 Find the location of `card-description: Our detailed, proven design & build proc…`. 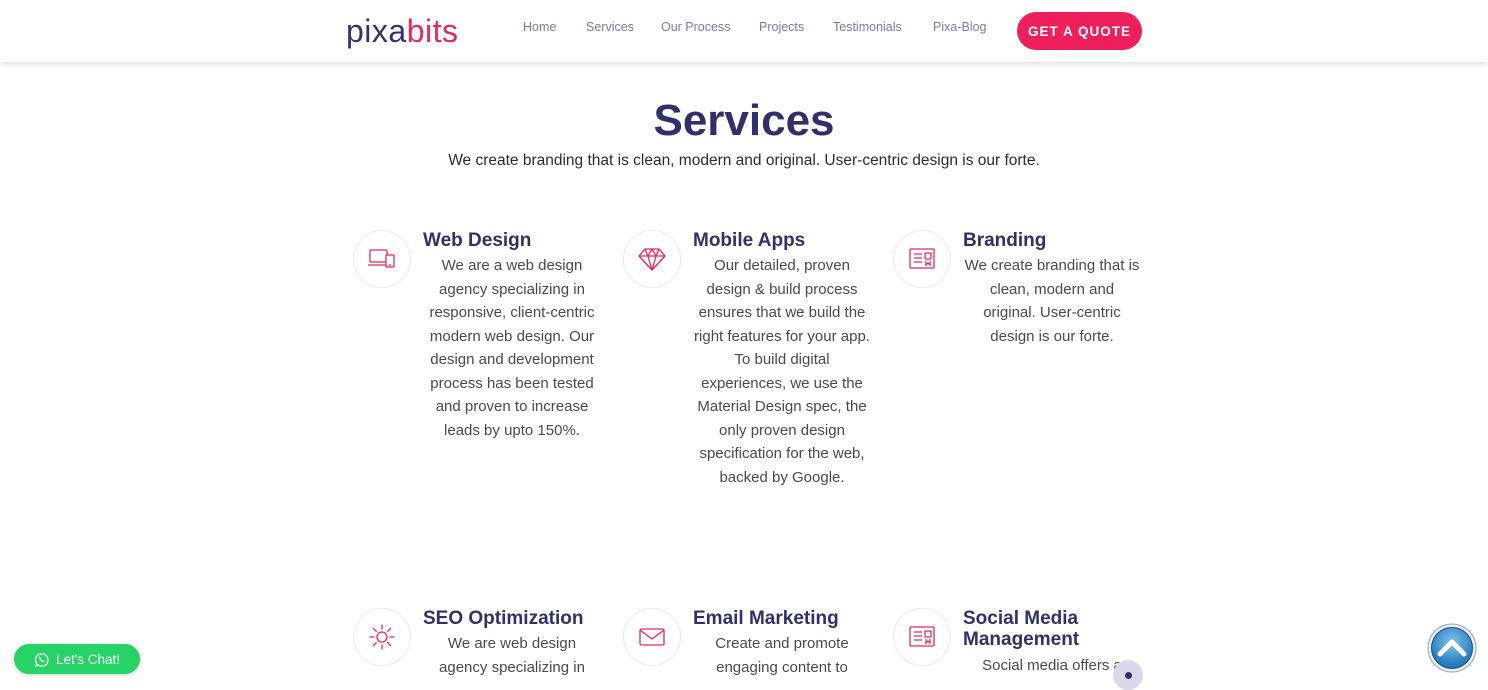

card-description: Our detailed, proven design & build proc… is located at coordinates (782, 371).